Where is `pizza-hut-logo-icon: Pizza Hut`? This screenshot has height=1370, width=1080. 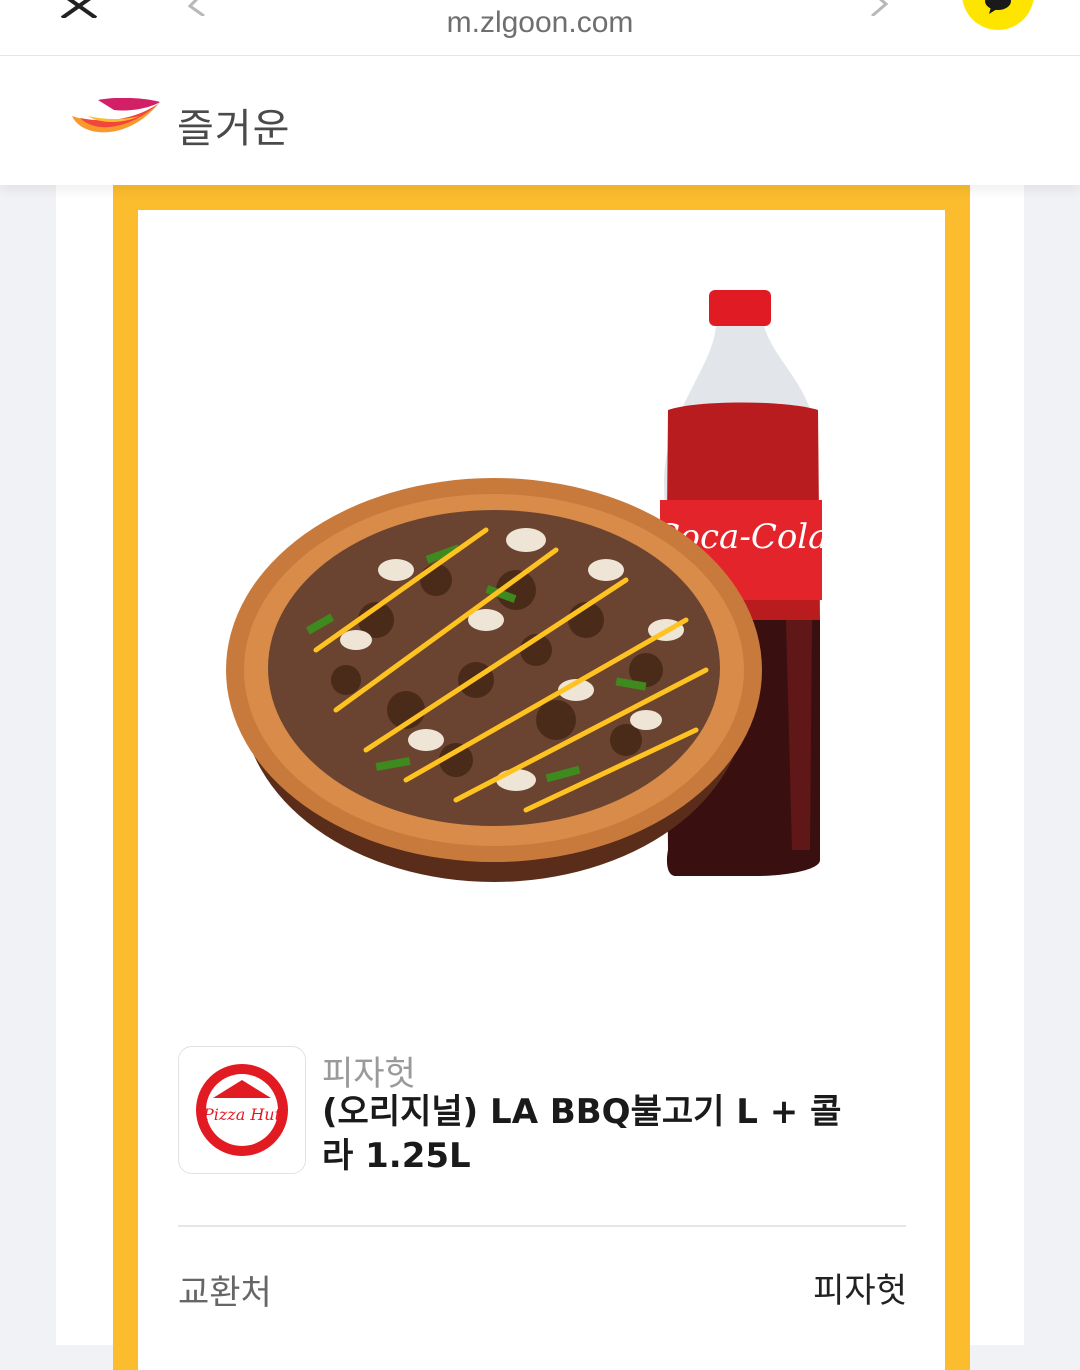 pizza-hut-logo-icon: Pizza Hut is located at coordinates (242, 1110).